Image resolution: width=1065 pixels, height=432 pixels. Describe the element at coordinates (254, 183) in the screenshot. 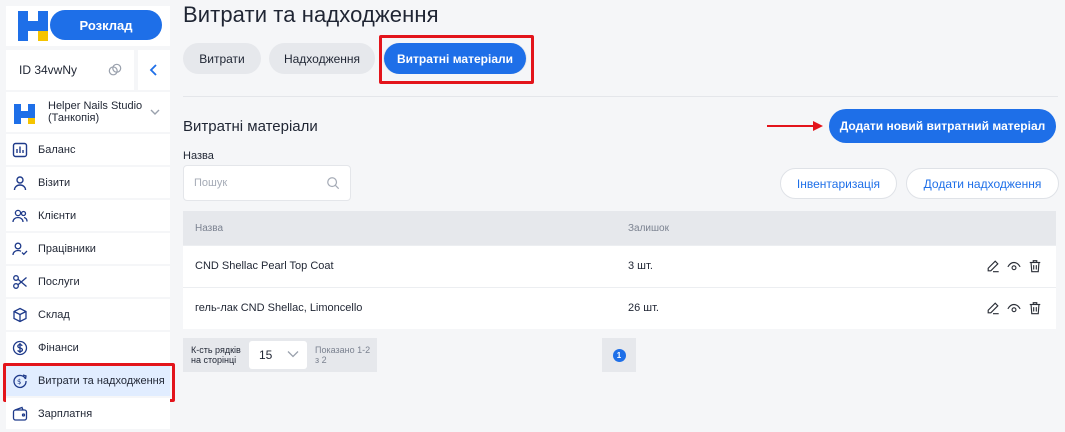

I see `search-input` at that location.